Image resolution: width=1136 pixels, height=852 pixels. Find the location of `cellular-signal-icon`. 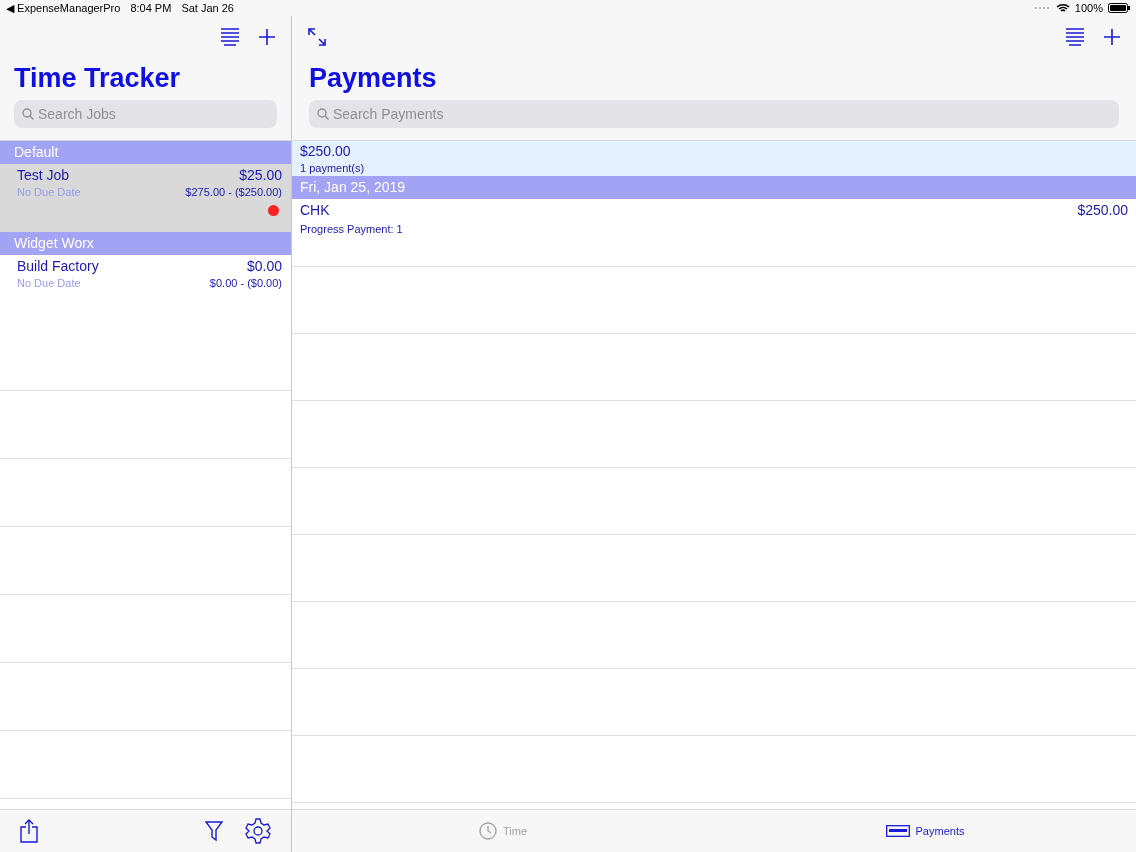

cellular-signal-icon is located at coordinates (1042, 8).